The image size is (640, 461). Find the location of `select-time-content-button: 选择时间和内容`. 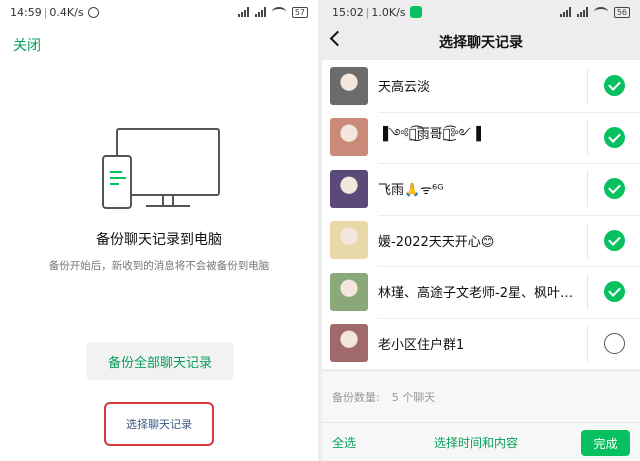

select-time-content-button: 选择时间和内容 is located at coordinates (476, 442).